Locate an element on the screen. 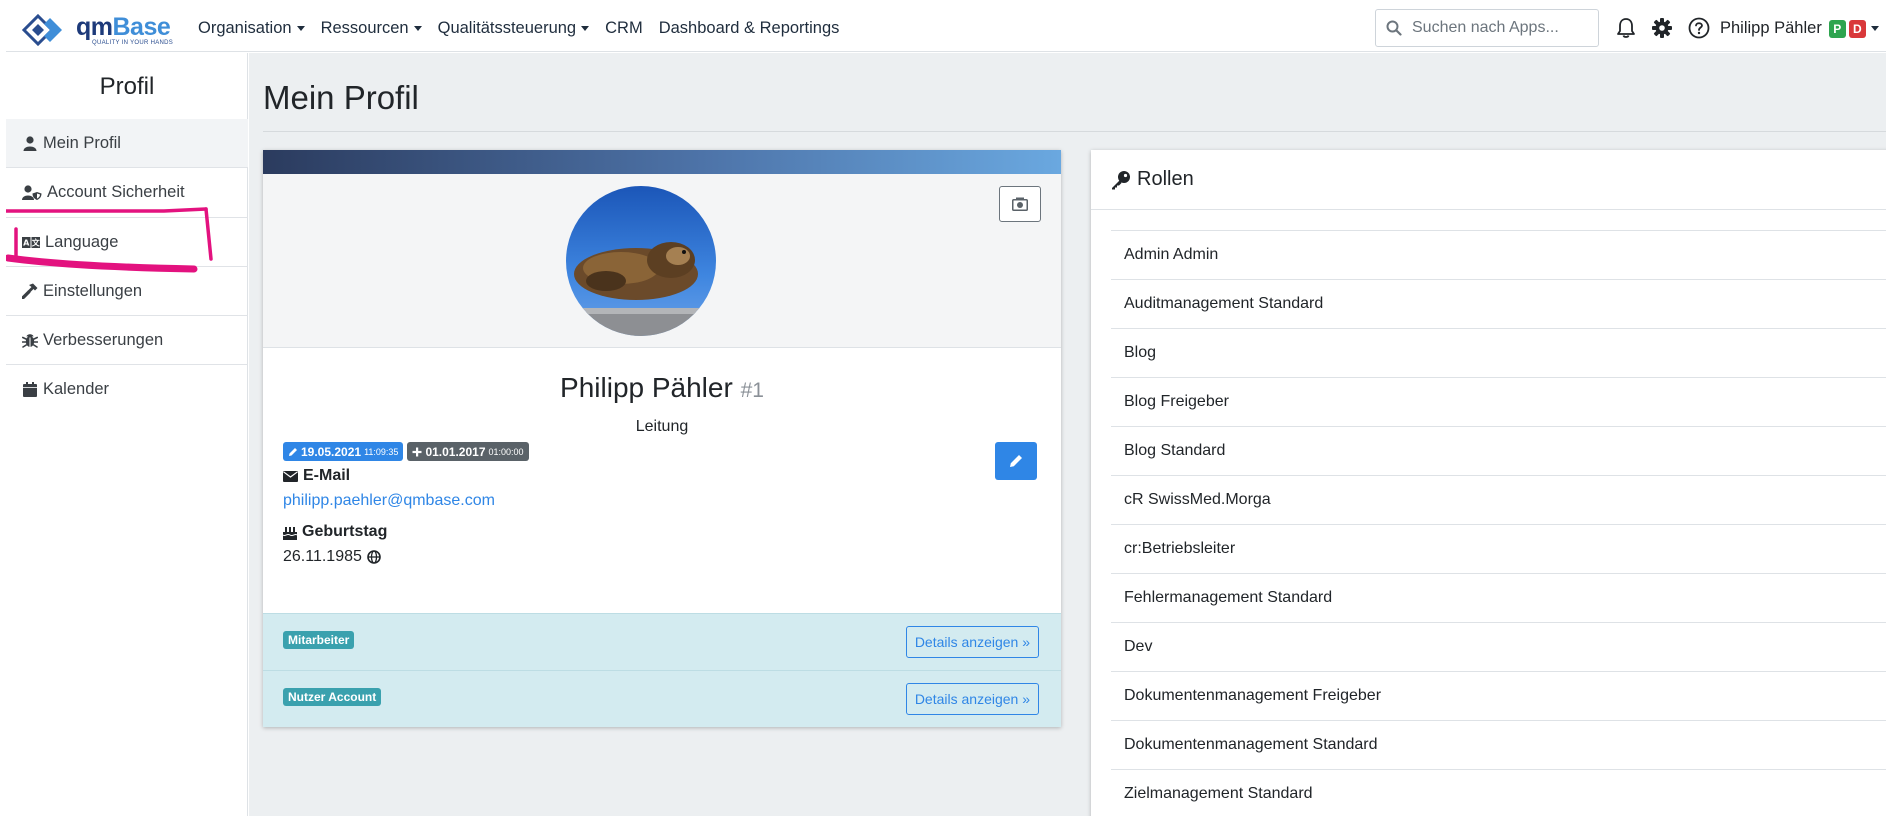 The height and width of the screenshot is (816, 1886). profile-meta: 19.05.2021 11:09:35 01.01.2017 01:00:00 is located at coordinates (406, 451).